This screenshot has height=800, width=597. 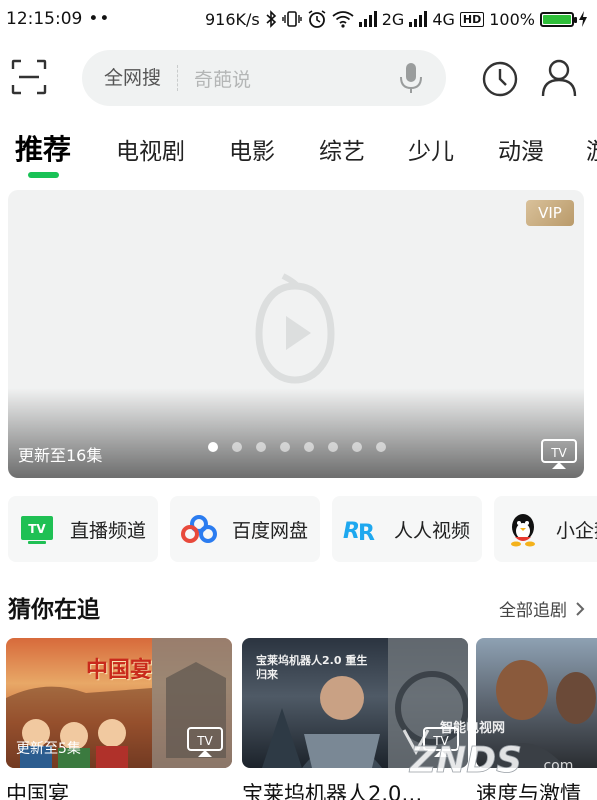 I want to click on notification-dots: ••, so click(x=99, y=19).